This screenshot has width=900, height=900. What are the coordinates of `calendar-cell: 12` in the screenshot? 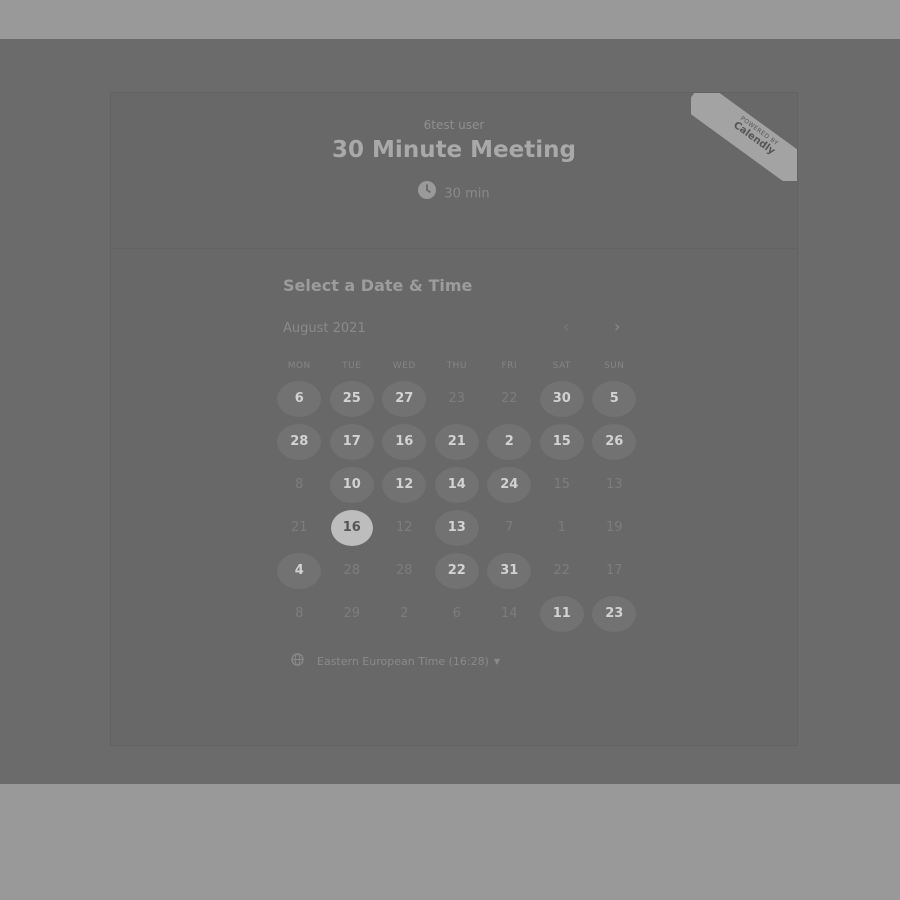 It's located at (404, 484).